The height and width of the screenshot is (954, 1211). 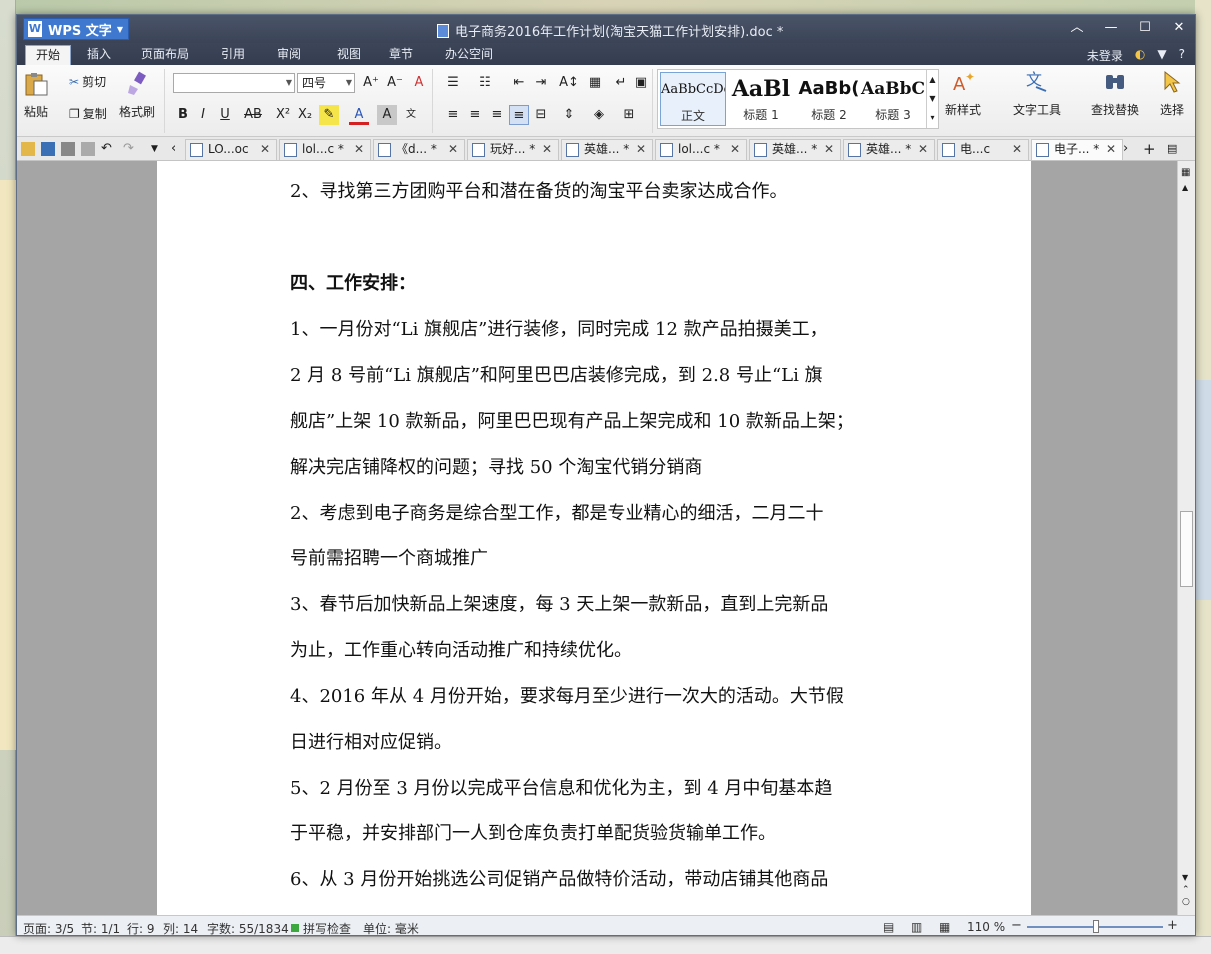 I want to click on grow-font-icon: A⁺, so click(x=371, y=83).